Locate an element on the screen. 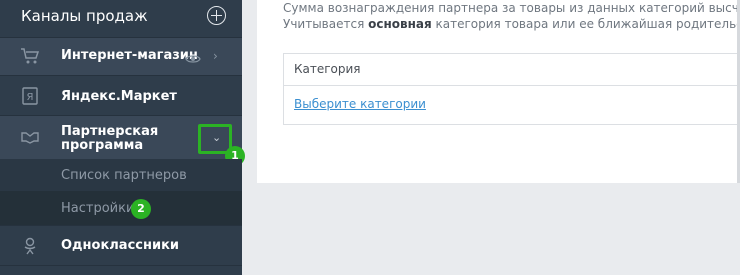  sidebar-item-yandex-market: Я Яндекс.Маркет is located at coordinates (121, 95).